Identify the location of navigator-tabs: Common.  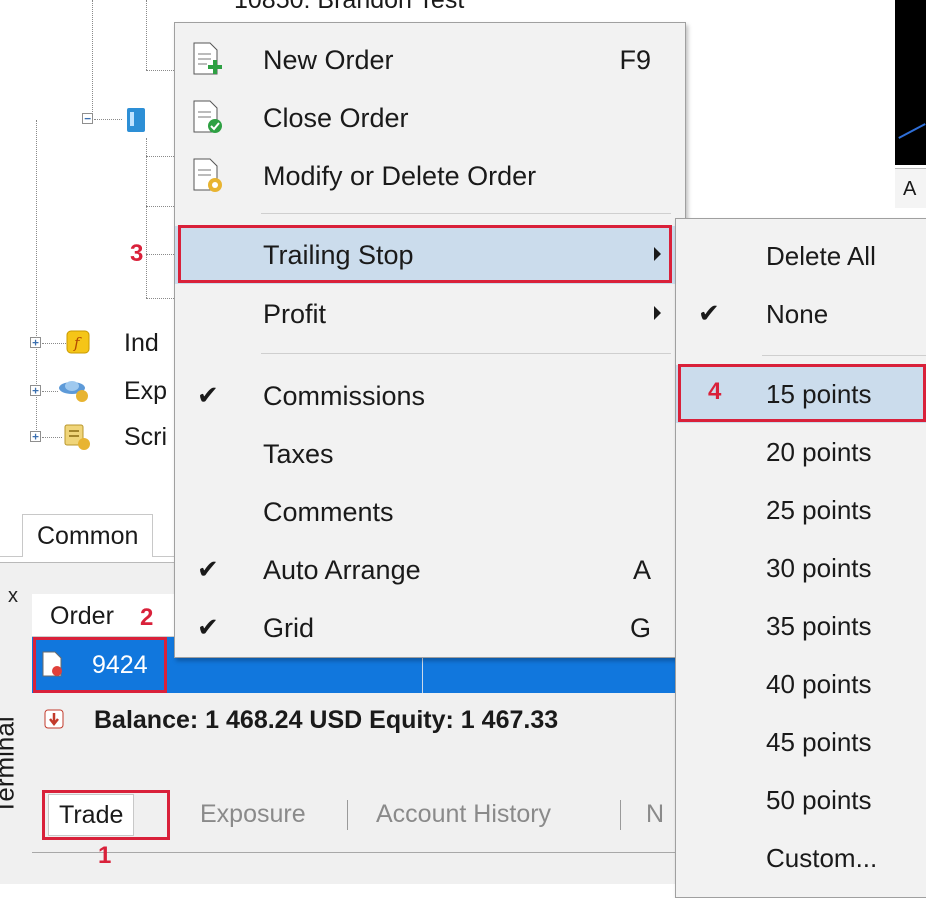
(90, 532).